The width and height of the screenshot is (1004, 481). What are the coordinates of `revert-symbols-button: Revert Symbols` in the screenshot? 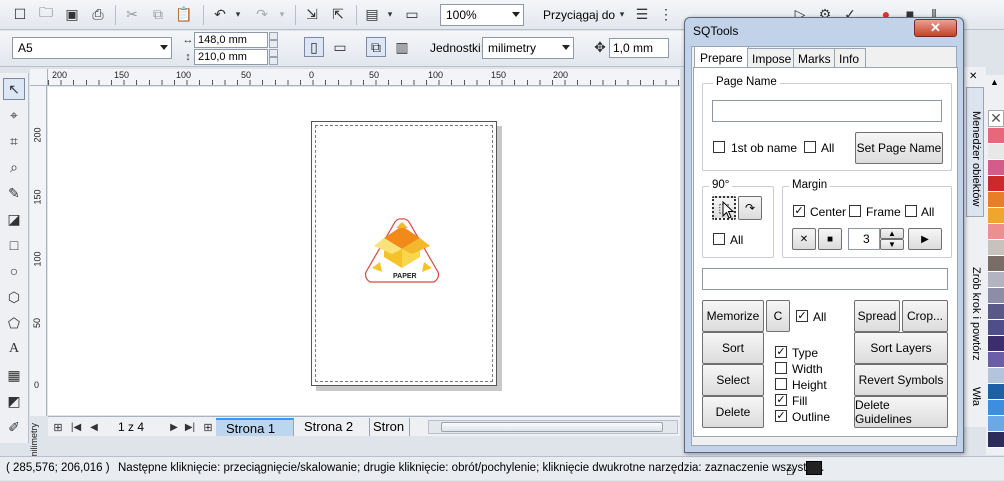 It's located at (901, 380).